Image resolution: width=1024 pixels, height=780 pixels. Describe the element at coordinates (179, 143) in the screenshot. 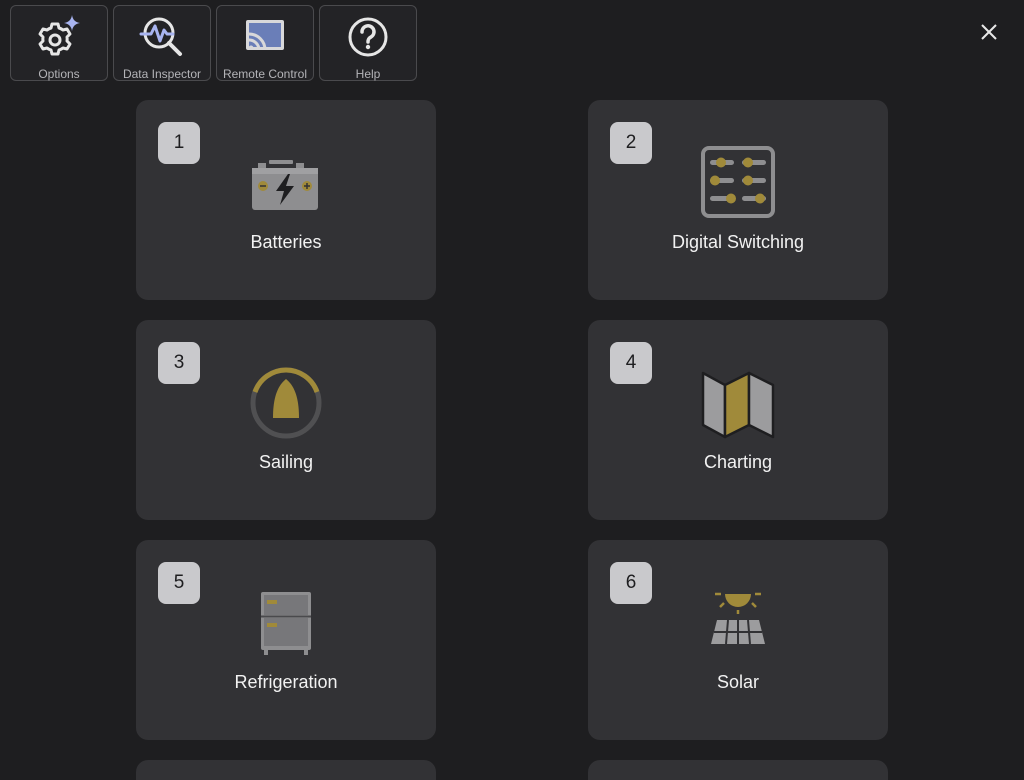

I see `card-number-badge: 1` at that location.